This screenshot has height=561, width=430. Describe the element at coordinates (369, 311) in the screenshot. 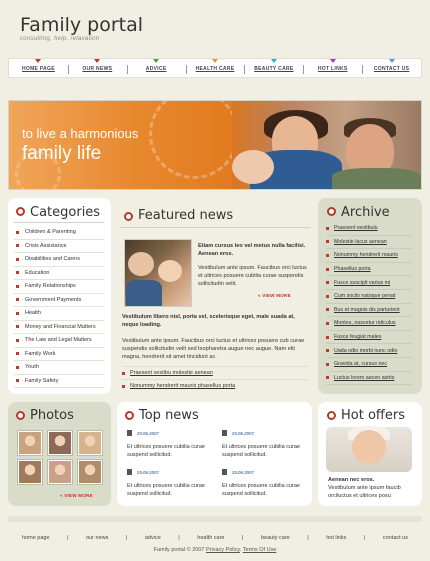

I see `archive-item: Bus et magnis dis parturient` at that location.